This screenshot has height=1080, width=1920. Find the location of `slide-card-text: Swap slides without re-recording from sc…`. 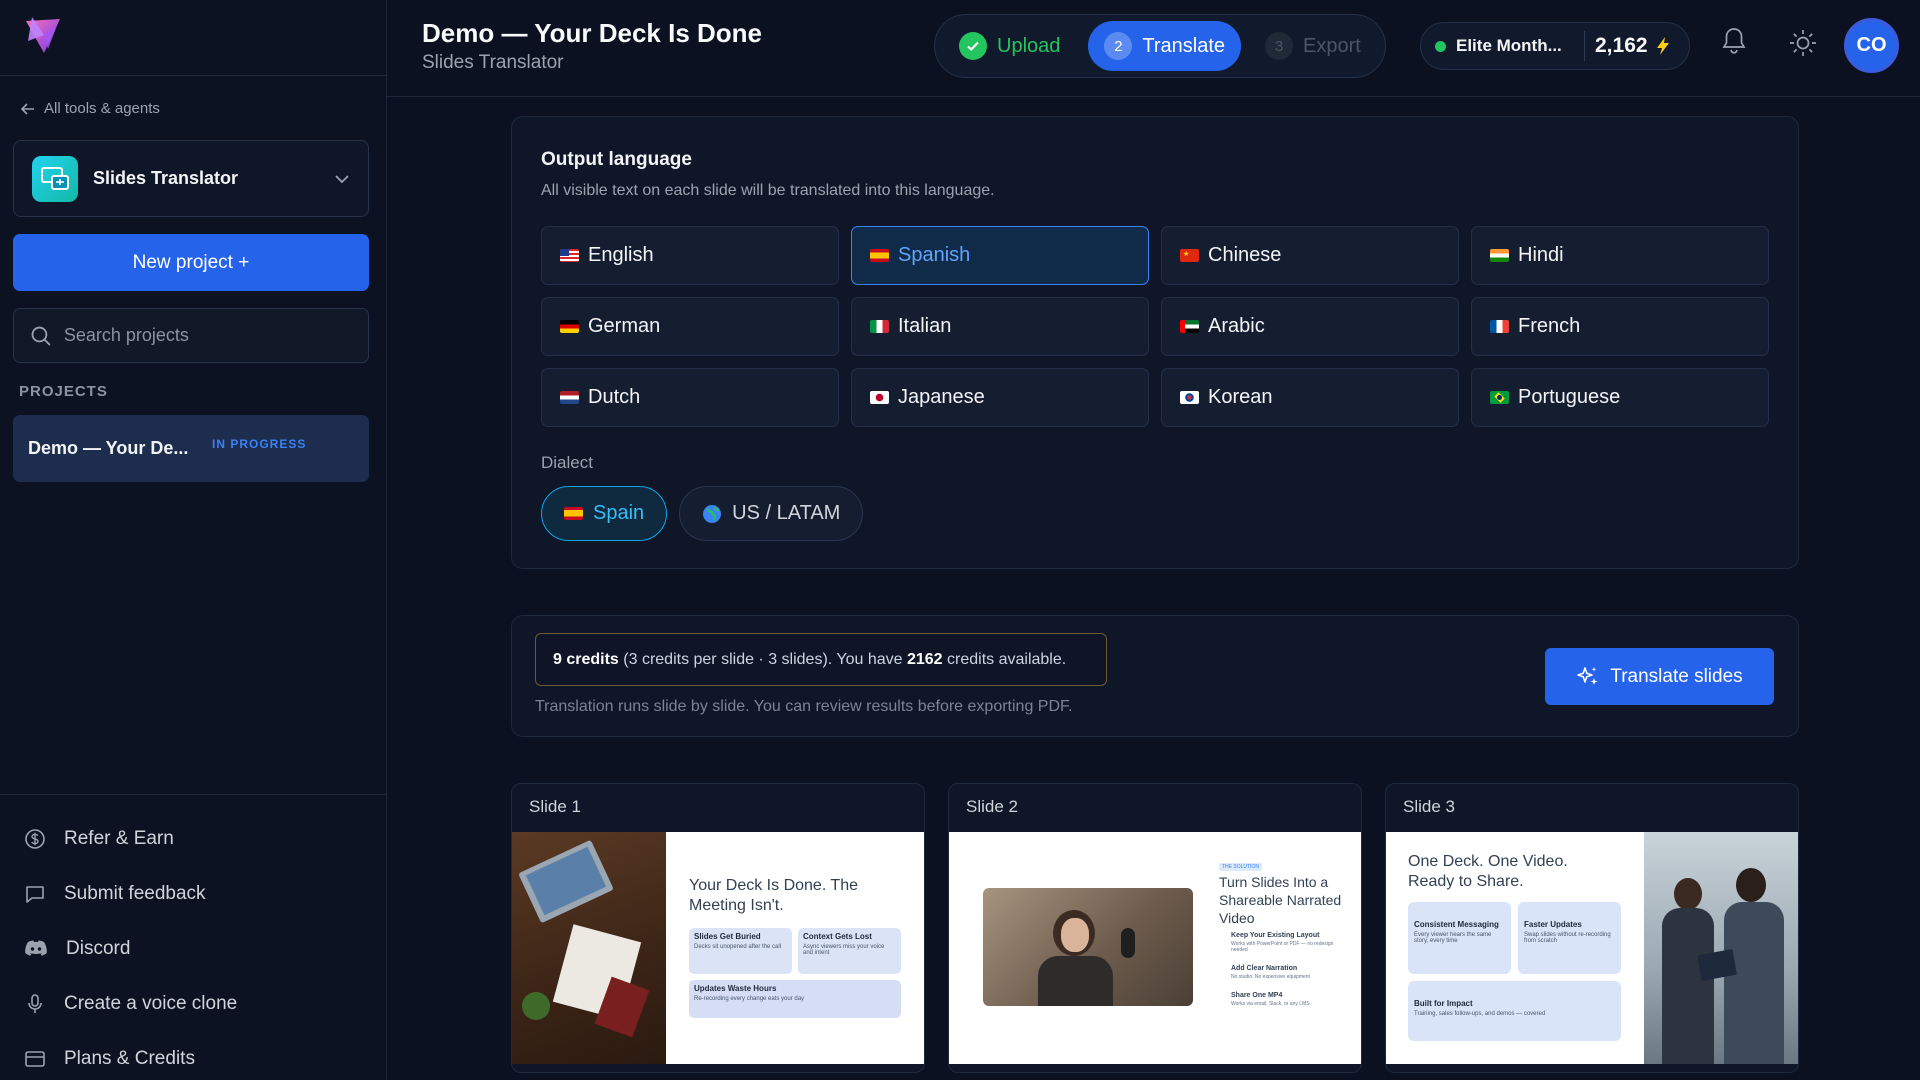

slide-card-text: Swap slides without re-recording from sc… is located at coordinates (1567, 938).